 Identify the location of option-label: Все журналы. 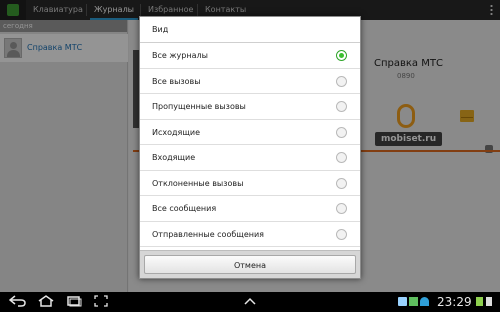
(180, 55).